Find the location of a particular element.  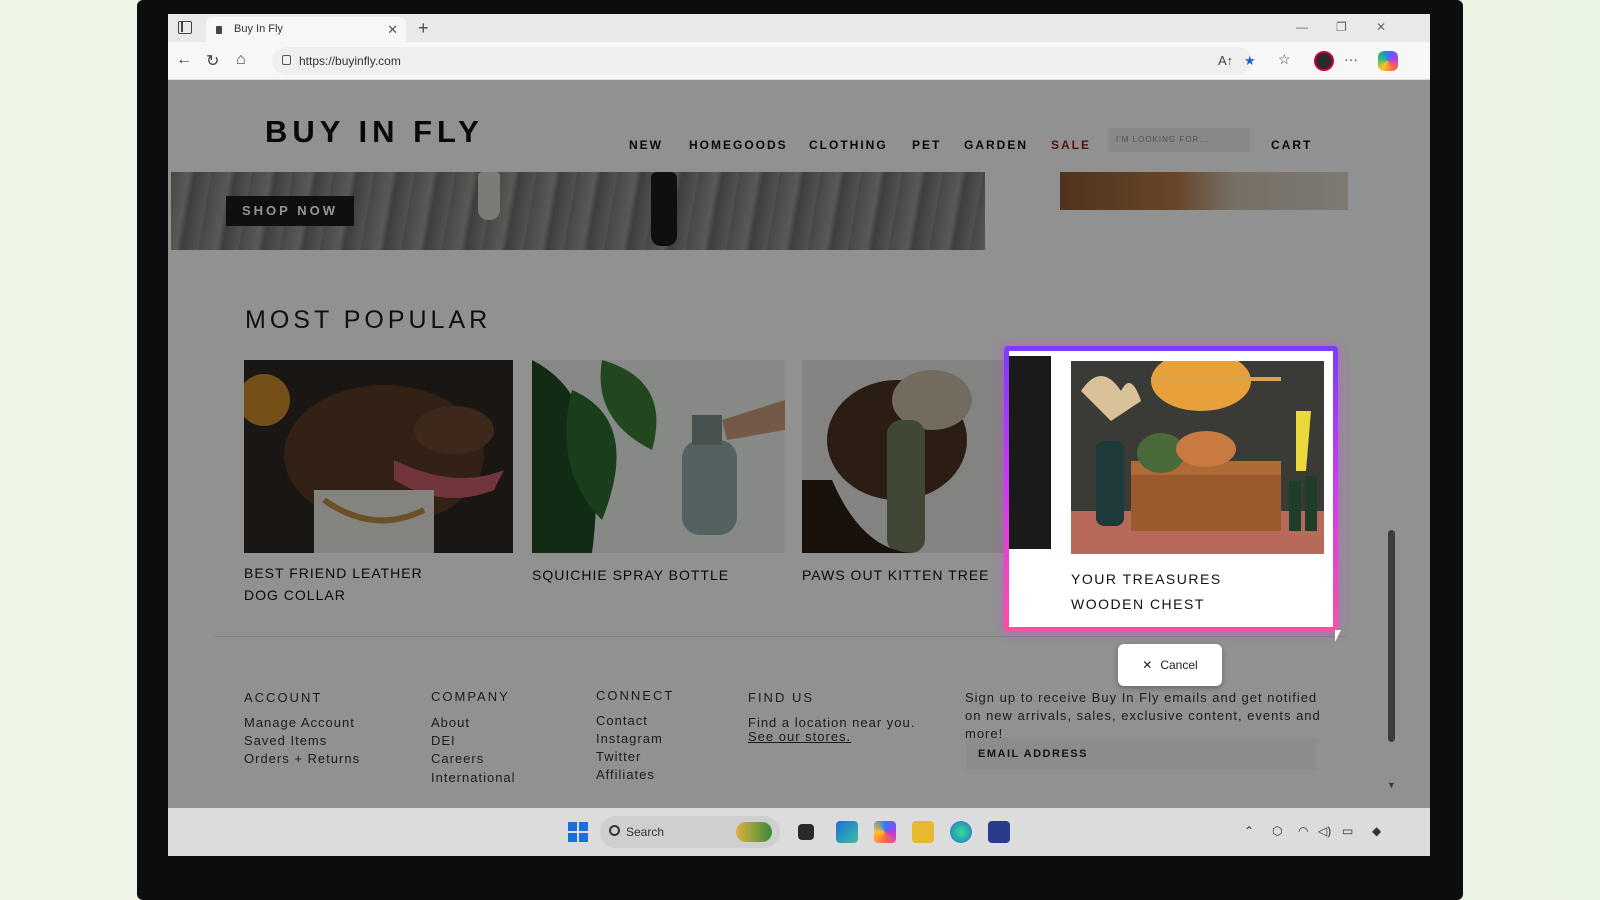

taskbar: Search ⌃ ⬡ ◠ ◁) ▭ ◆ is located at coordinates (799, 832).